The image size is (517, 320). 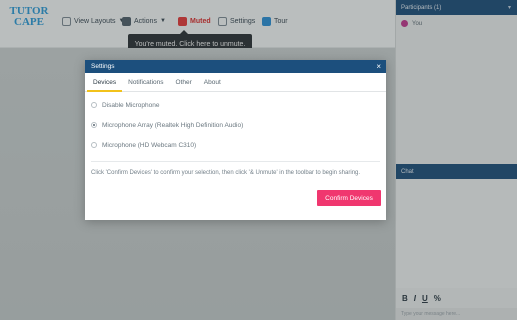 What do you see at coordinates (235, 105) in the screenshot?
I see `option-disable-microphone: Disable Microphone` at bounding box center [235, 105].